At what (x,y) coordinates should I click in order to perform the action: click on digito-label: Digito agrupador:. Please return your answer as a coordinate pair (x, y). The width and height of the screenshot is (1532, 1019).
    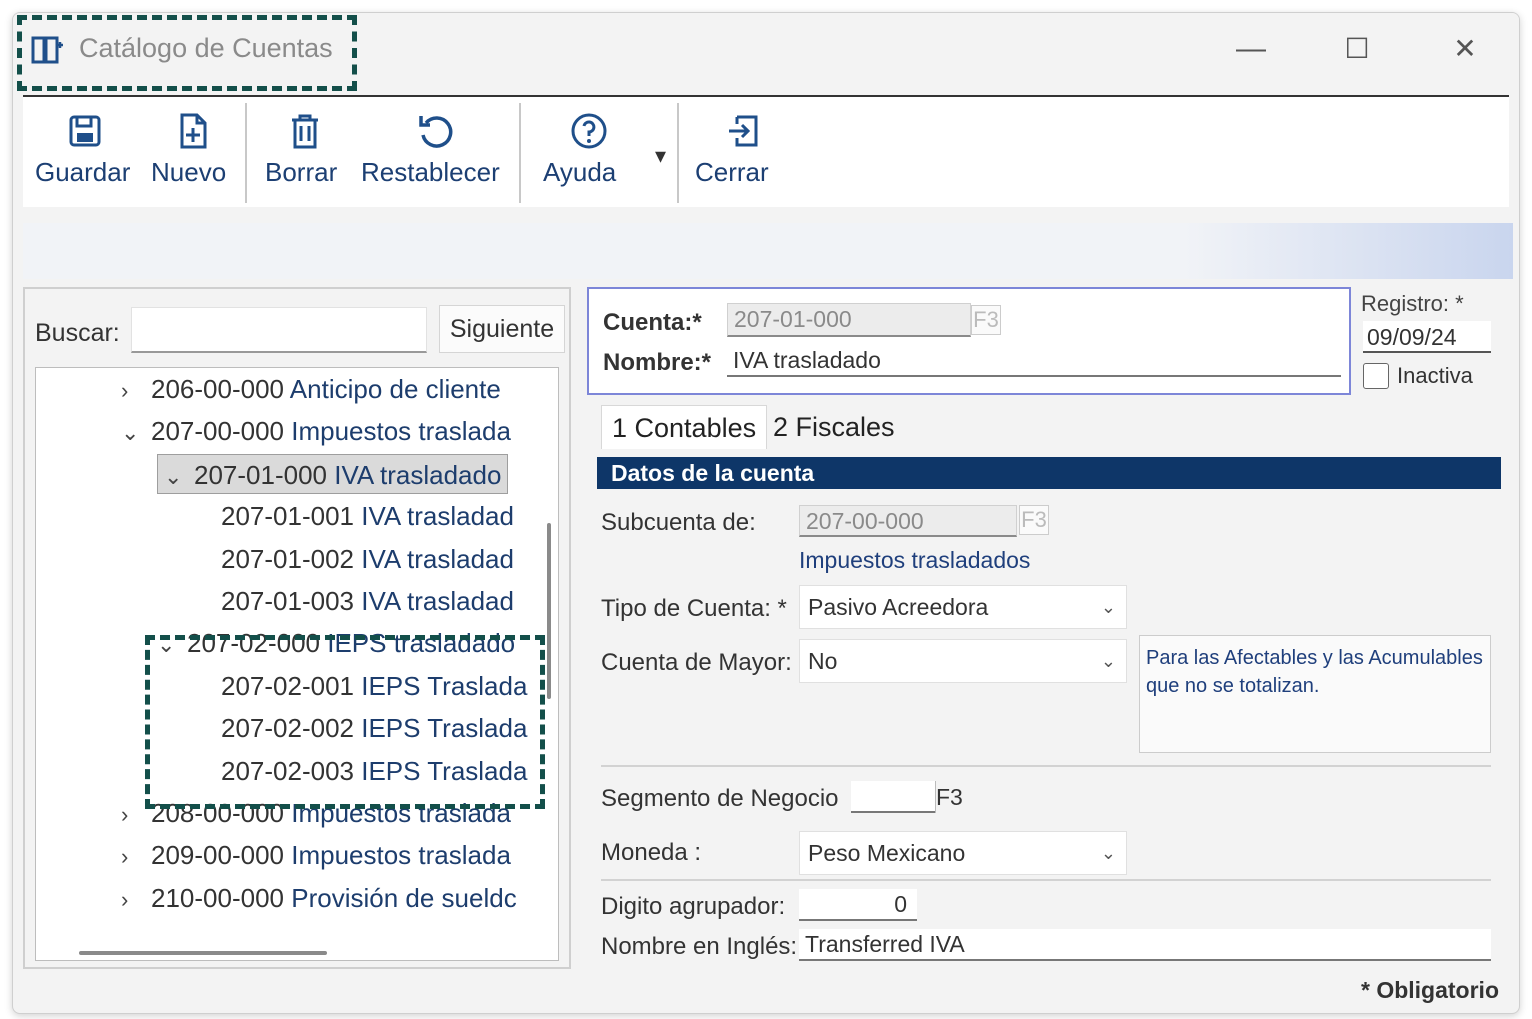
    Looking at the image, I should click on (693, 906).